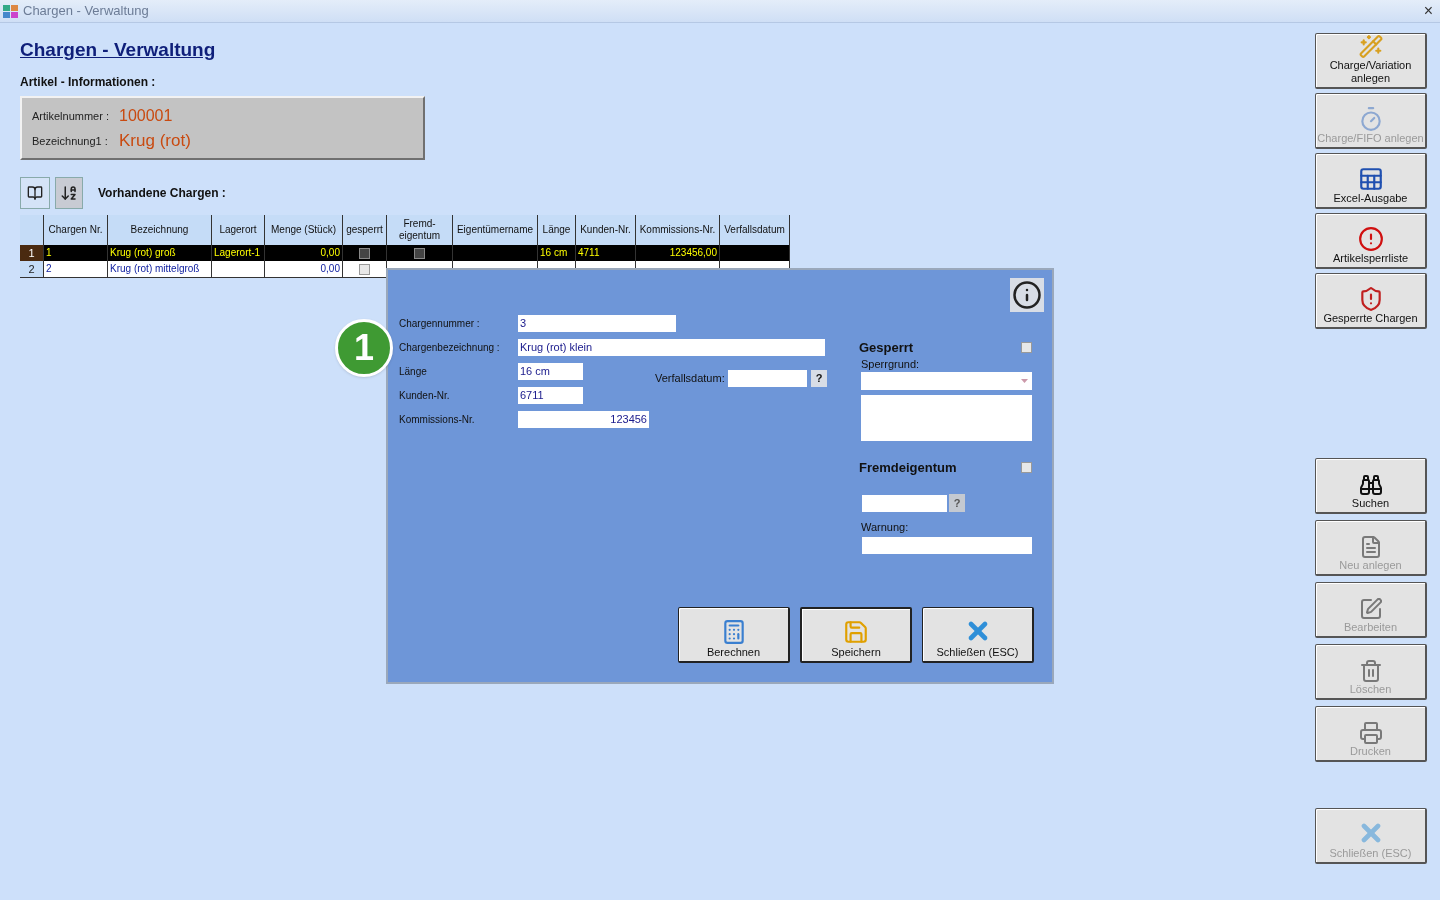 The height and width of the screenshot is (900, 1440). Describe the element at coordinates (364, 348) in the screenshot. I see `step-badge: 1` at that location.